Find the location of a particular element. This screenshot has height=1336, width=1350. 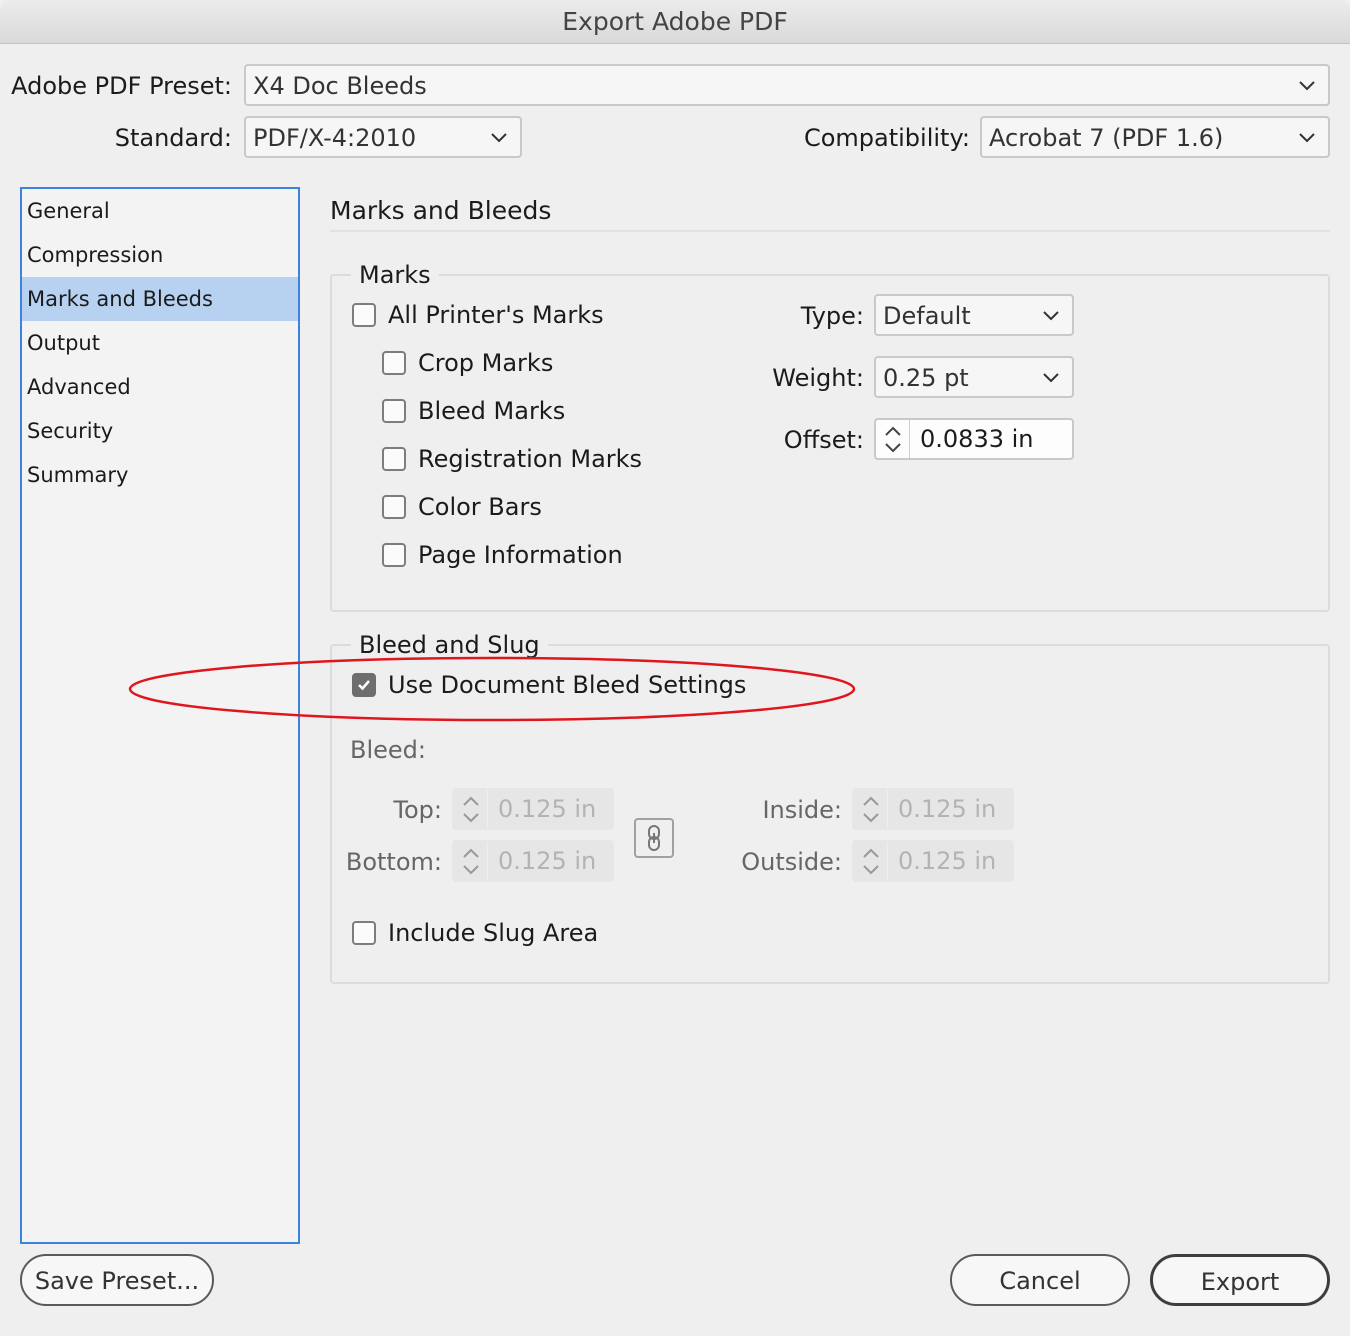

sidebar-item-compression: Compression is located at coordinates (160, 255).